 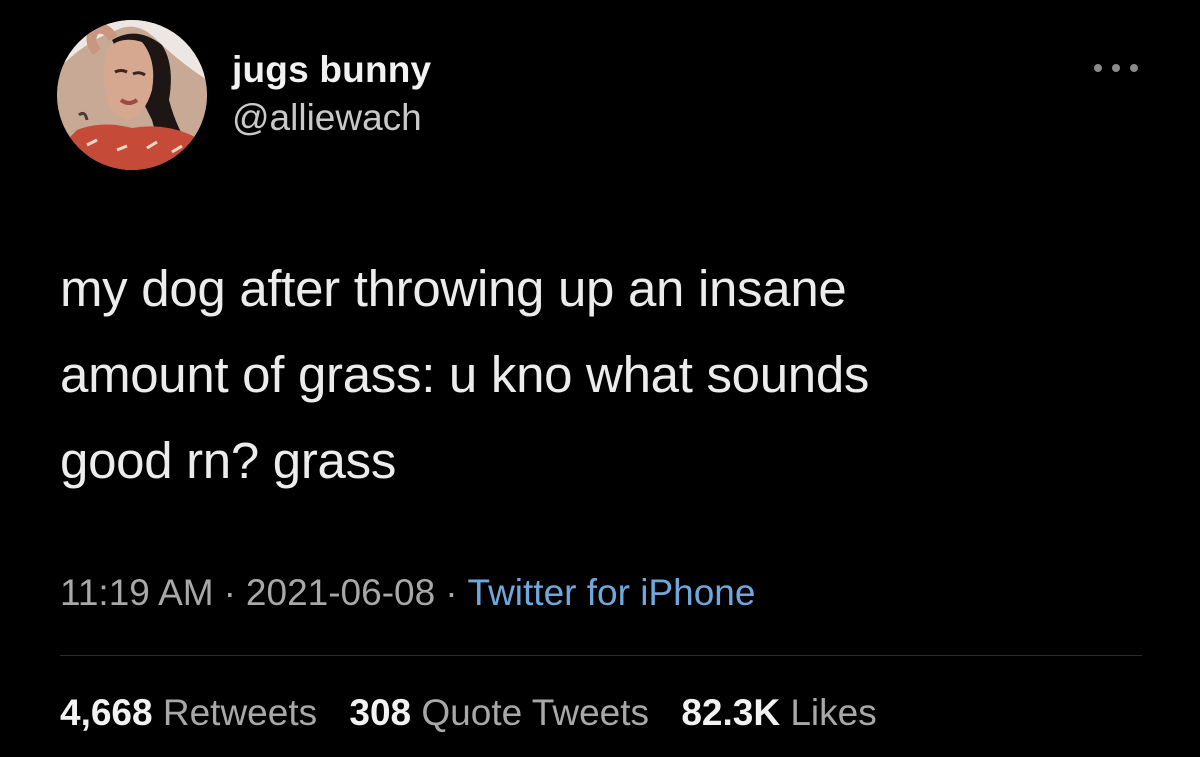 What do you see at coordinates (331, 118) in the screenshot?
I see `user-handle: @alliewach` at bounding box center [331, 118].